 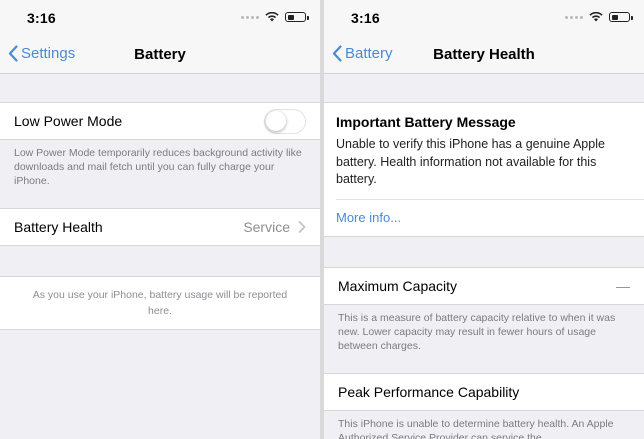 What do you see at coordinates (160, 227) in the screenshot?
I see `battery-health-row: Battery Health Service` at bounding box center [160, 227].